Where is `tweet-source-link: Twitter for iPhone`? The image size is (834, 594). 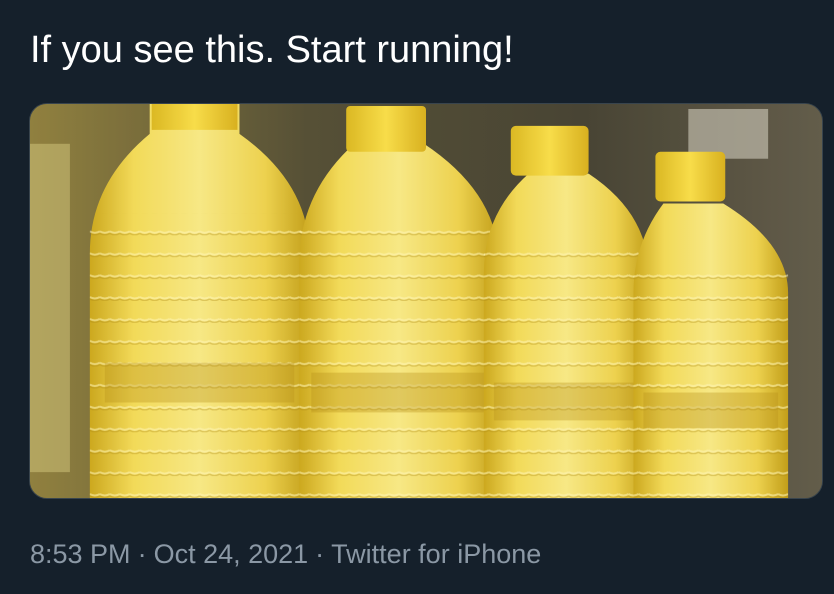
tweet-source-link: Twitter for iPhone is located at coordinates (436, 554).